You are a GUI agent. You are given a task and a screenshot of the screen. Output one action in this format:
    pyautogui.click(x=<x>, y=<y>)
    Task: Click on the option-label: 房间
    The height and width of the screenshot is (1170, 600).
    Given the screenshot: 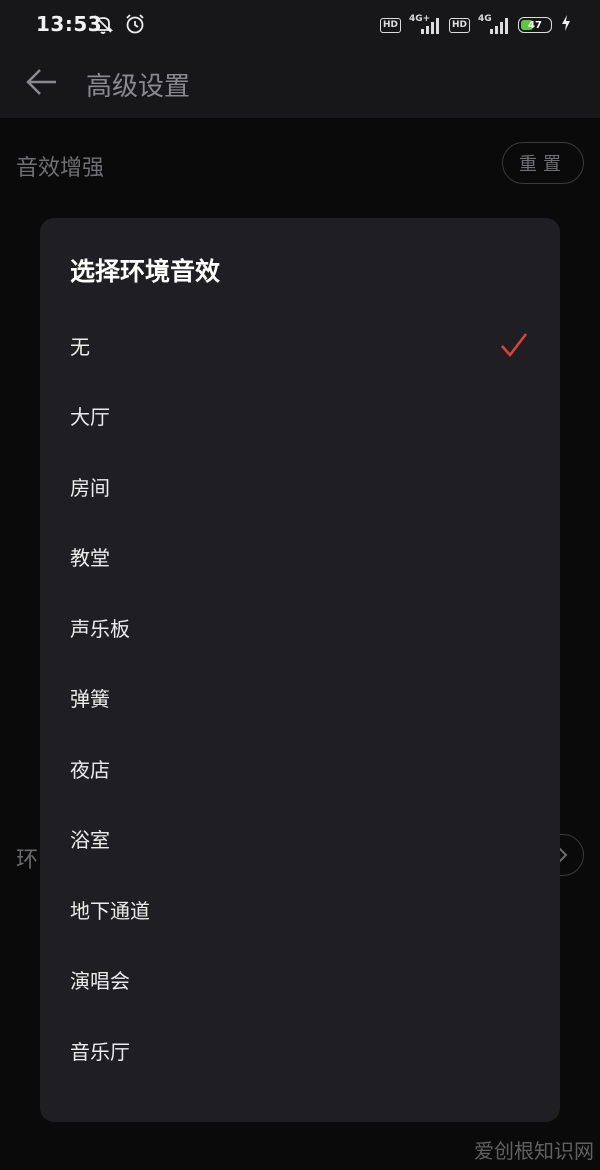 What is the action you would take?
    pyautogui.click(x=90, y=487)
    